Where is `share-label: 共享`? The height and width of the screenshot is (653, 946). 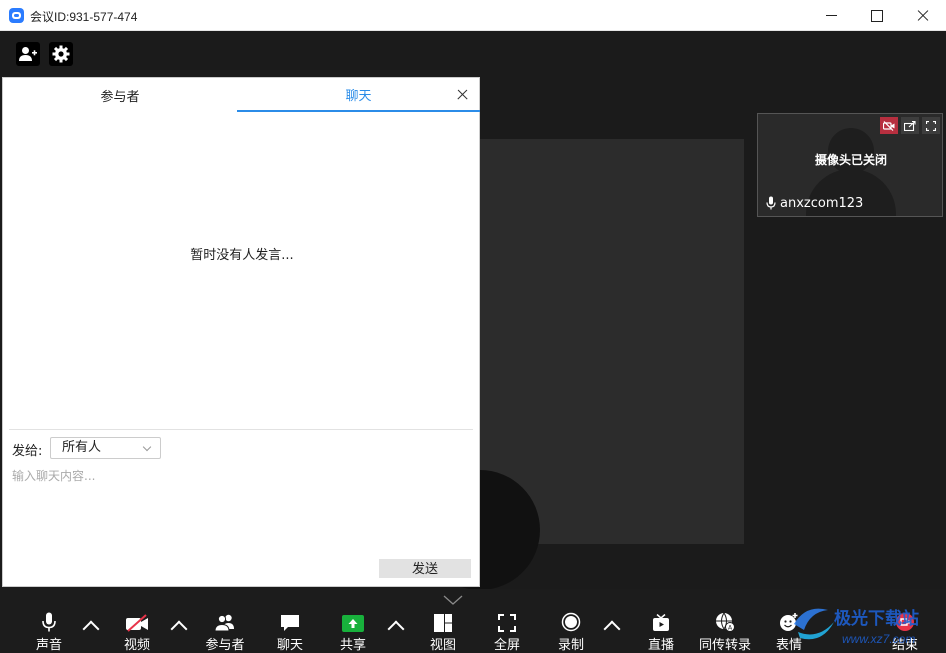
share-label: 共享 is located at coordinates (352, 645).